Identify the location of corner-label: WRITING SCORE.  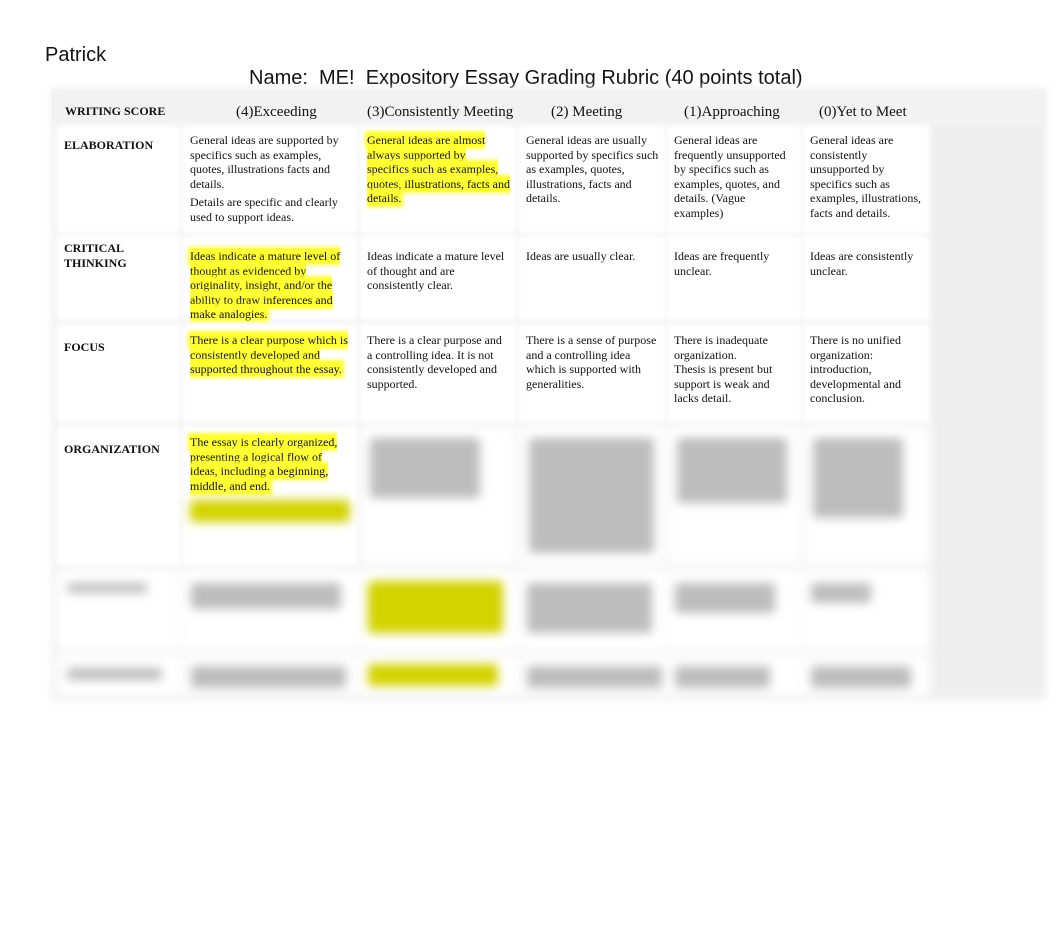
(115, 111).